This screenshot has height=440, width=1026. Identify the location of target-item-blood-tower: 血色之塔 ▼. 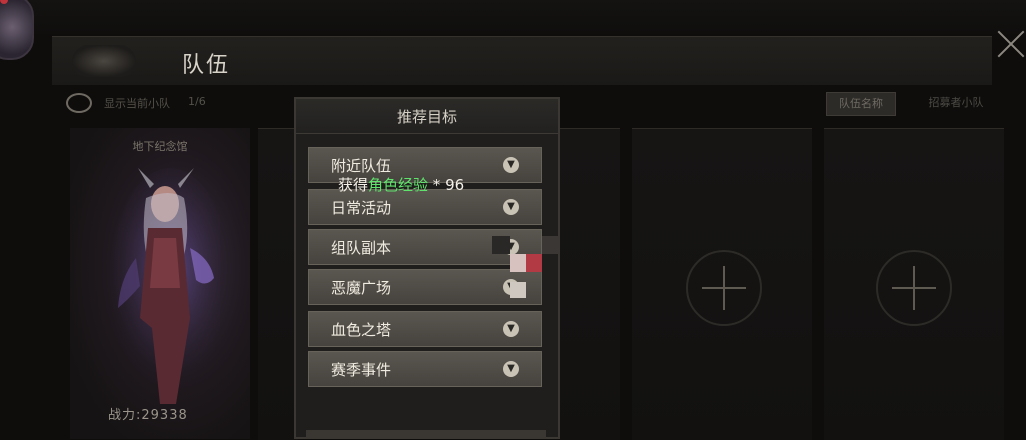
(425, 329).